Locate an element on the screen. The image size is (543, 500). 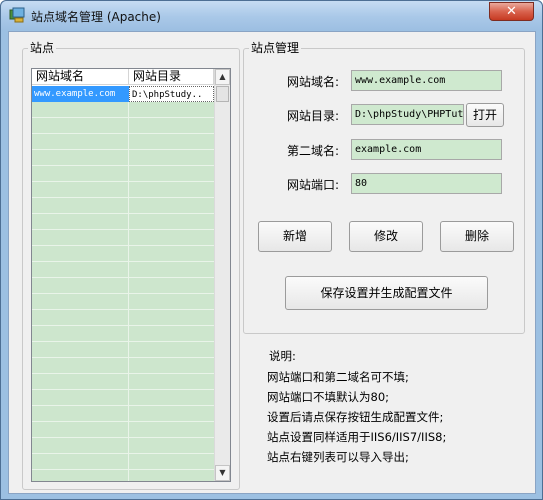
second-domain-label: 第二域名: is located at coordinates (313, 151).